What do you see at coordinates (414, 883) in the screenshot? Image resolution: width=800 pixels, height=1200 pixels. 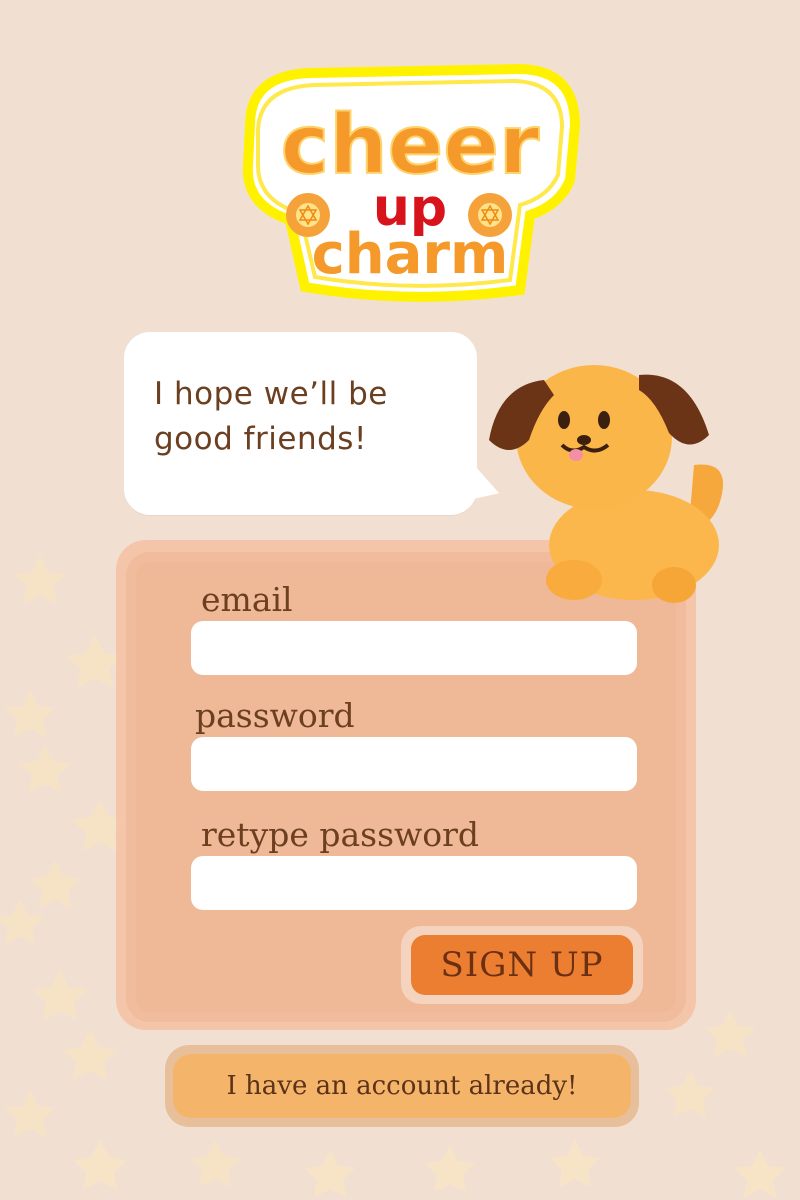 I see `retype-password-input` at bounding box center [414, 883].